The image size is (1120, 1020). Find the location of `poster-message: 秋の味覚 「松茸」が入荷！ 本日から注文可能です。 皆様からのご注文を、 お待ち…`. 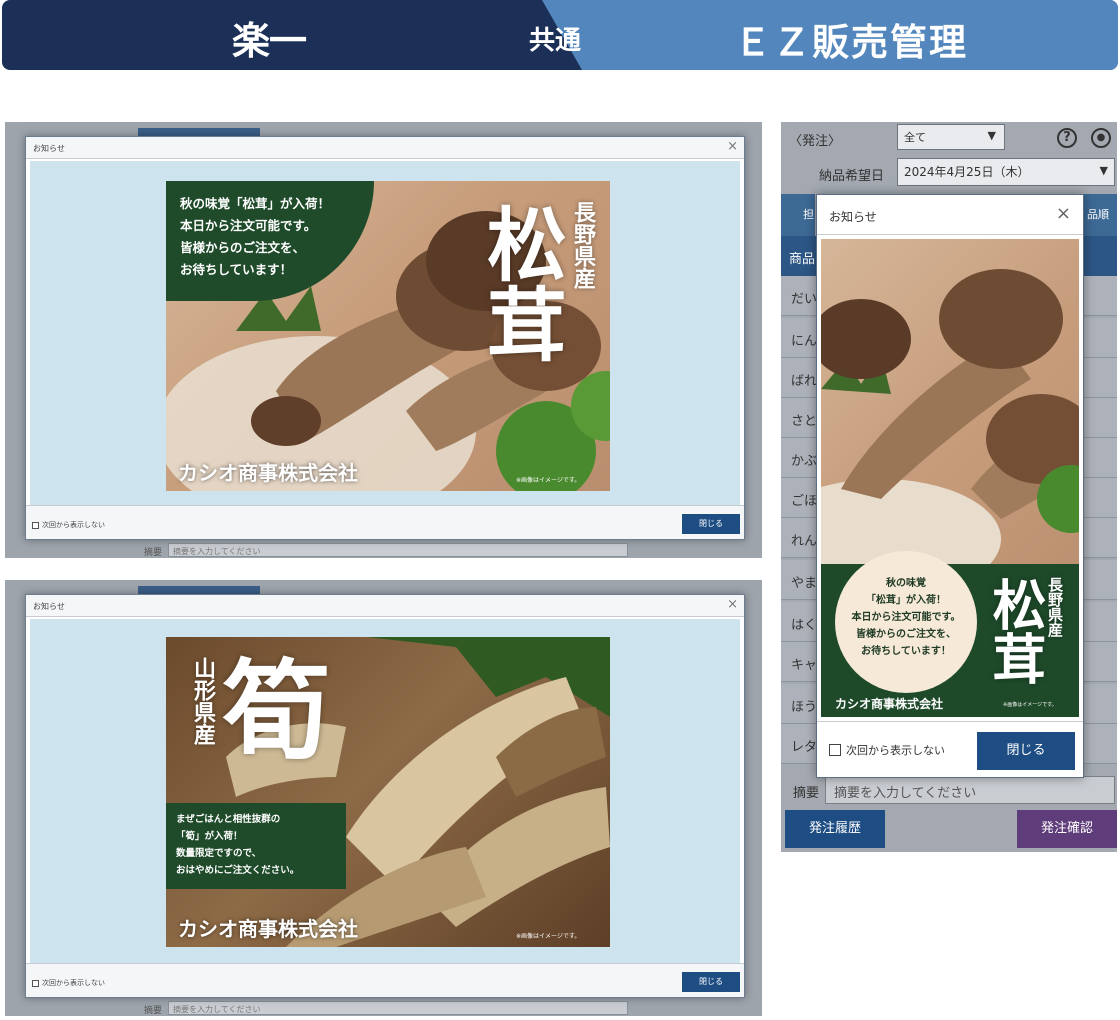

poster-message: 秋の味覚 「松茸」が入荷！ 本日から注文可能です。 皆様からのご注文を、 お待ち… is located at coordinates (906, 617).